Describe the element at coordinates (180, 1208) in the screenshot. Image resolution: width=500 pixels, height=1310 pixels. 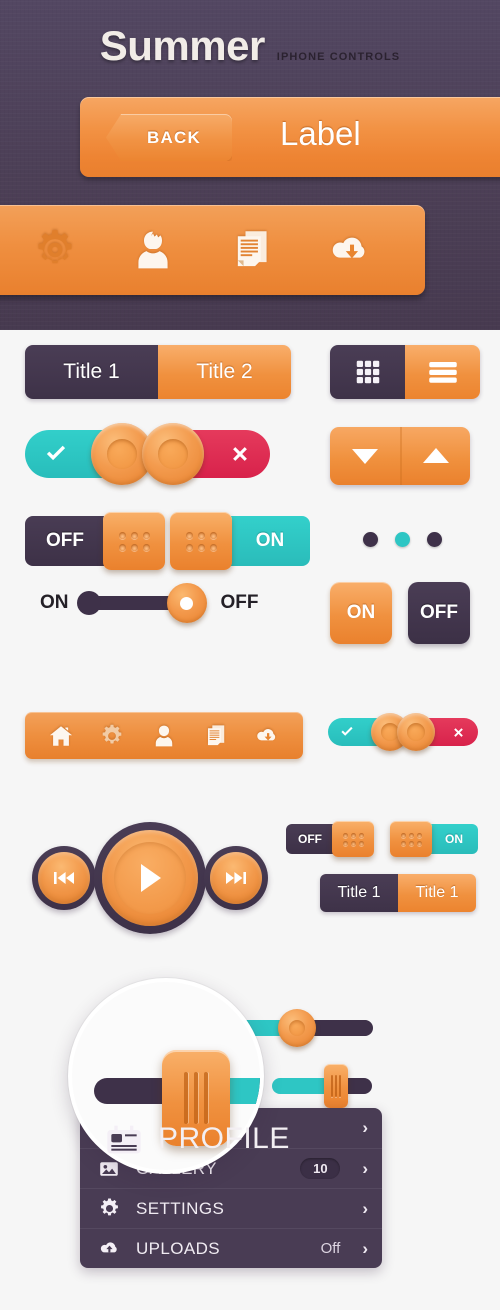
I see `menu-item-label: SETTINGS` at that location.